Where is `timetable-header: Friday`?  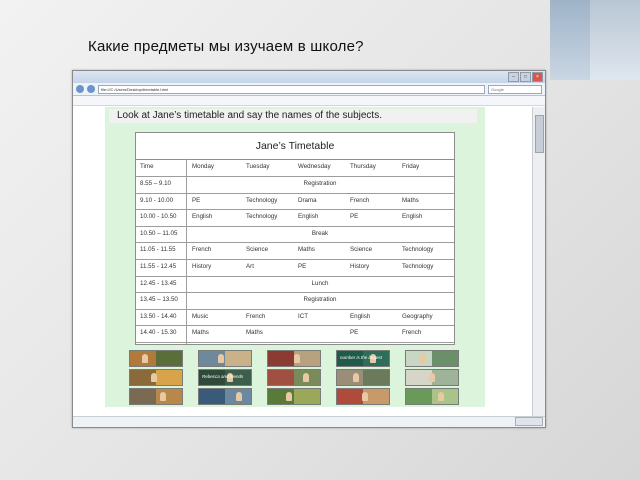
timetable-header: Friday is located at coordinates (411, 166).